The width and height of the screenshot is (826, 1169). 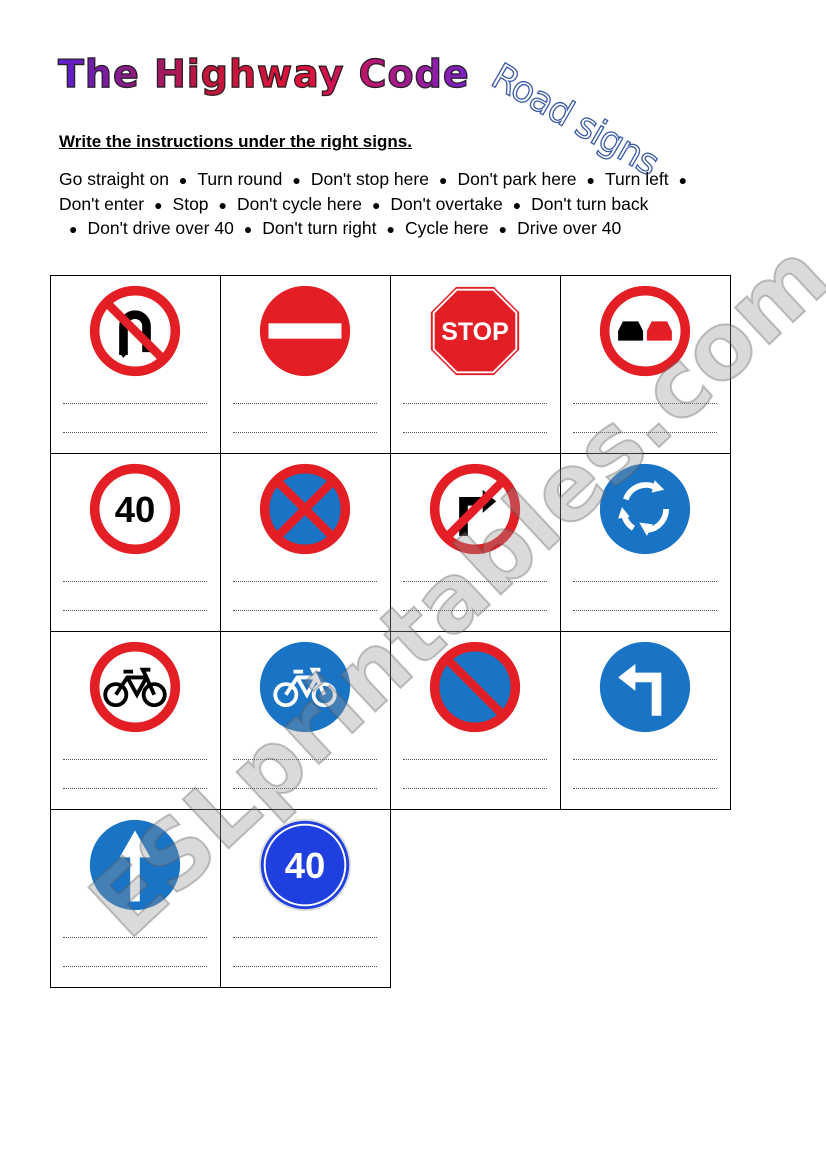 I want to click on sign-cell: STOP, so click(x=475, y=364).